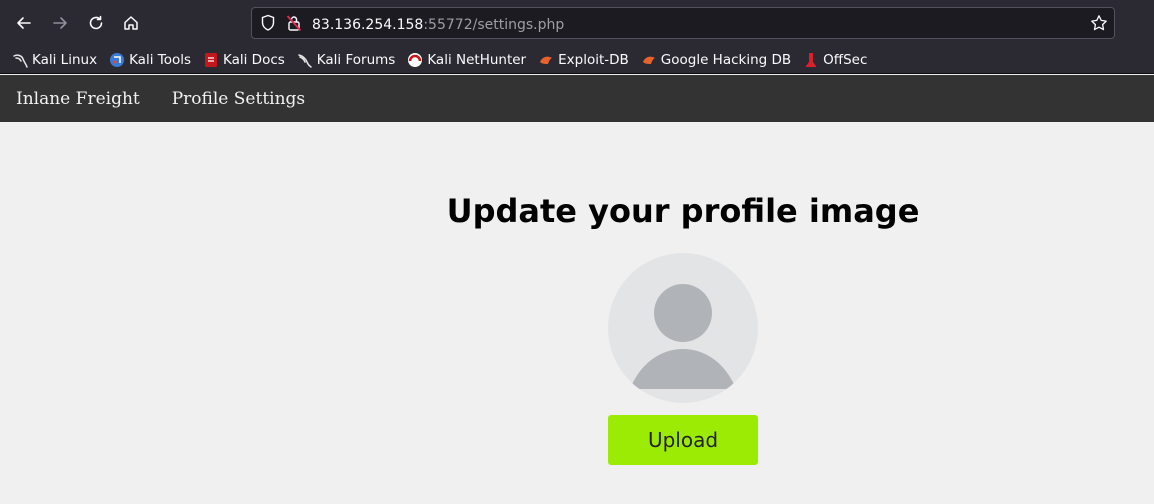  I want to click on url-path: :55772/settings.php, so click(494, 24).